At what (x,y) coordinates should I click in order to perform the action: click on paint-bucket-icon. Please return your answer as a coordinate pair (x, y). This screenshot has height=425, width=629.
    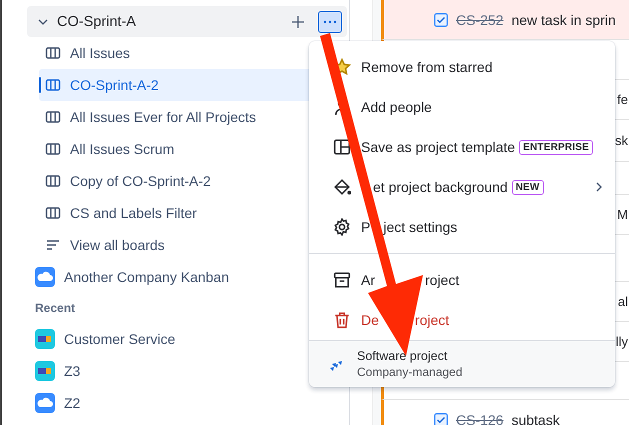
    Looking at the image, I should click on (342, 187).